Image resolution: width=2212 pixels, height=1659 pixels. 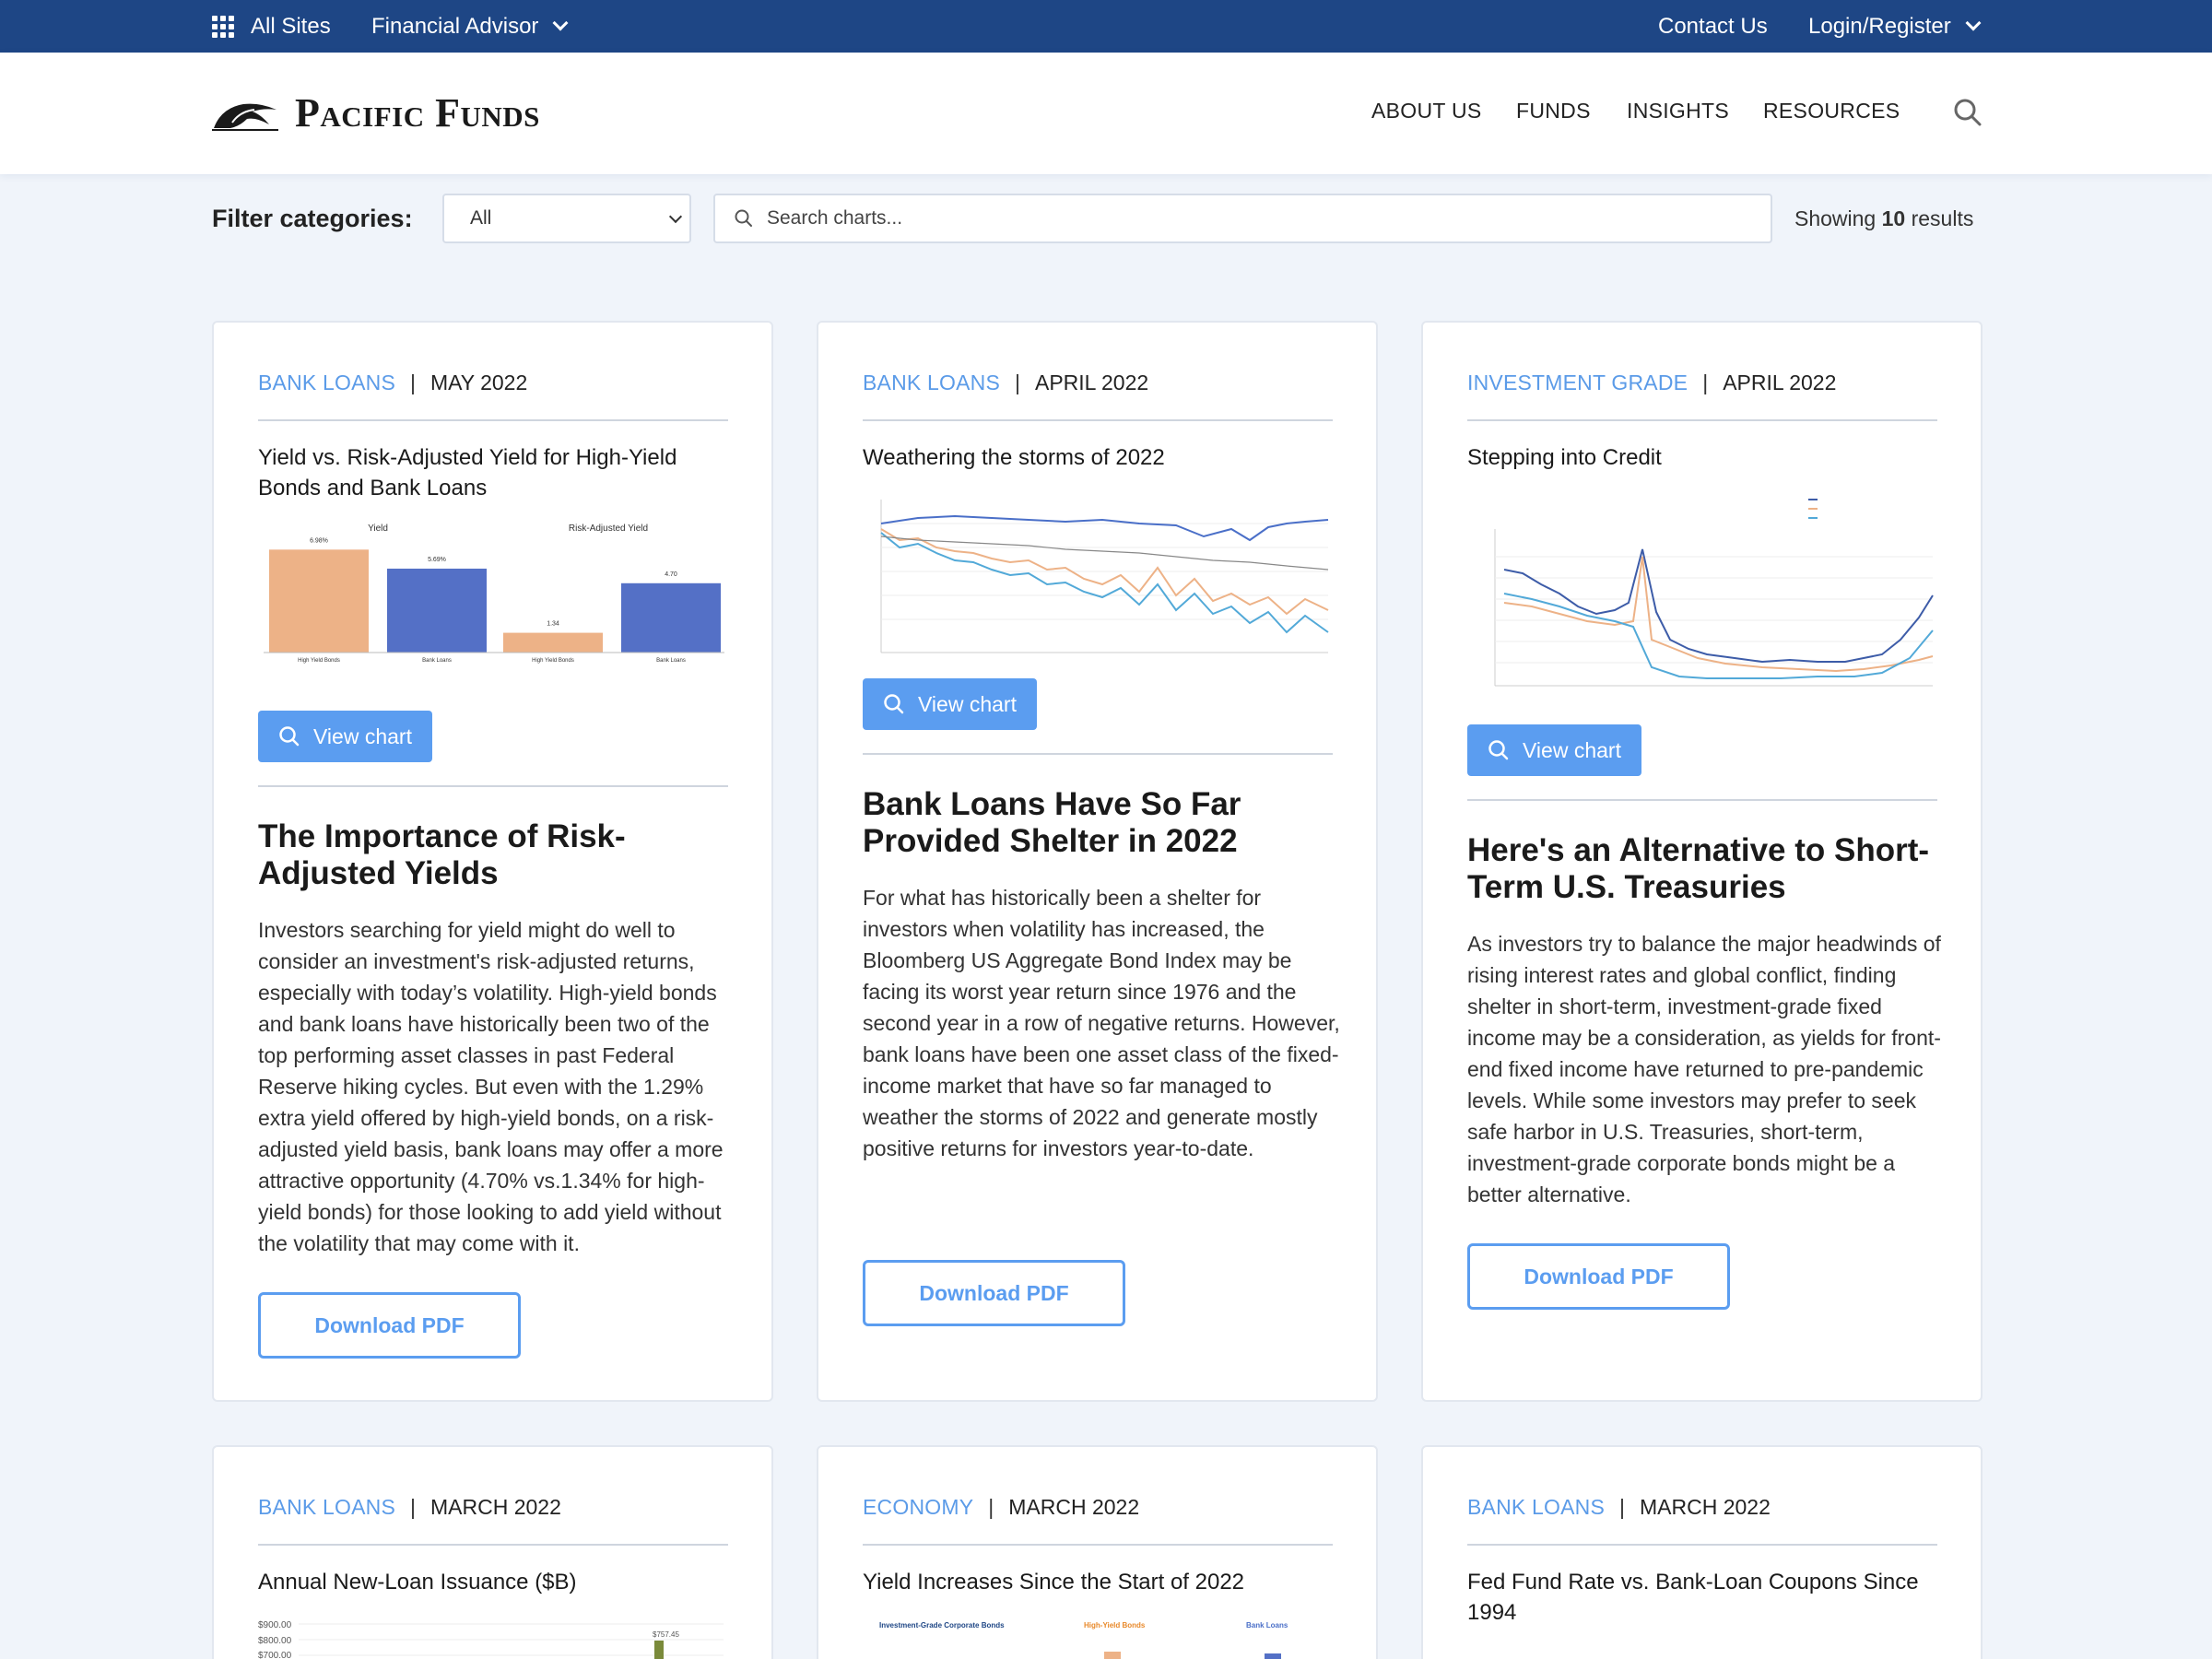 I want to click on apps-grid-icon, so click(x=223, y=26).